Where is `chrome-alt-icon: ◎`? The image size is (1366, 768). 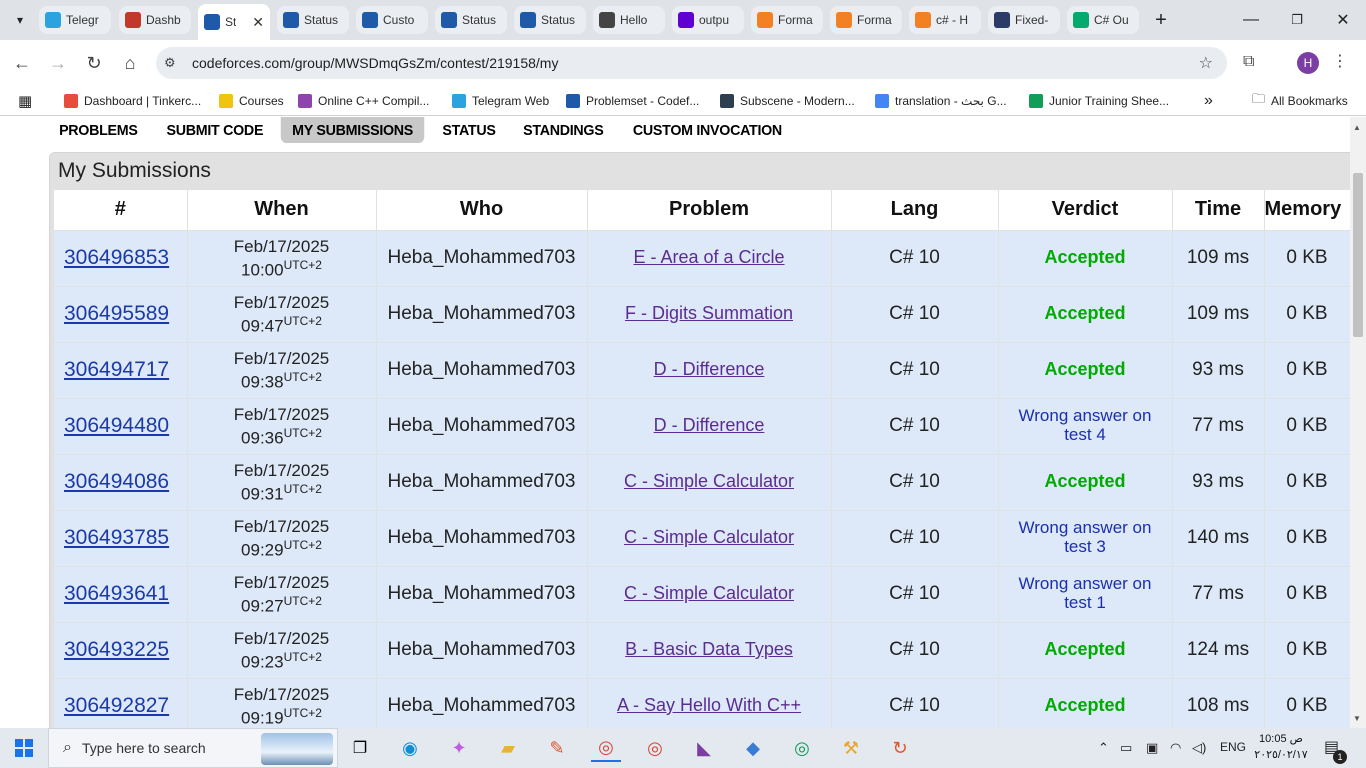 chrome-alt-icon: ◎ is located at coordinates (802, 748).